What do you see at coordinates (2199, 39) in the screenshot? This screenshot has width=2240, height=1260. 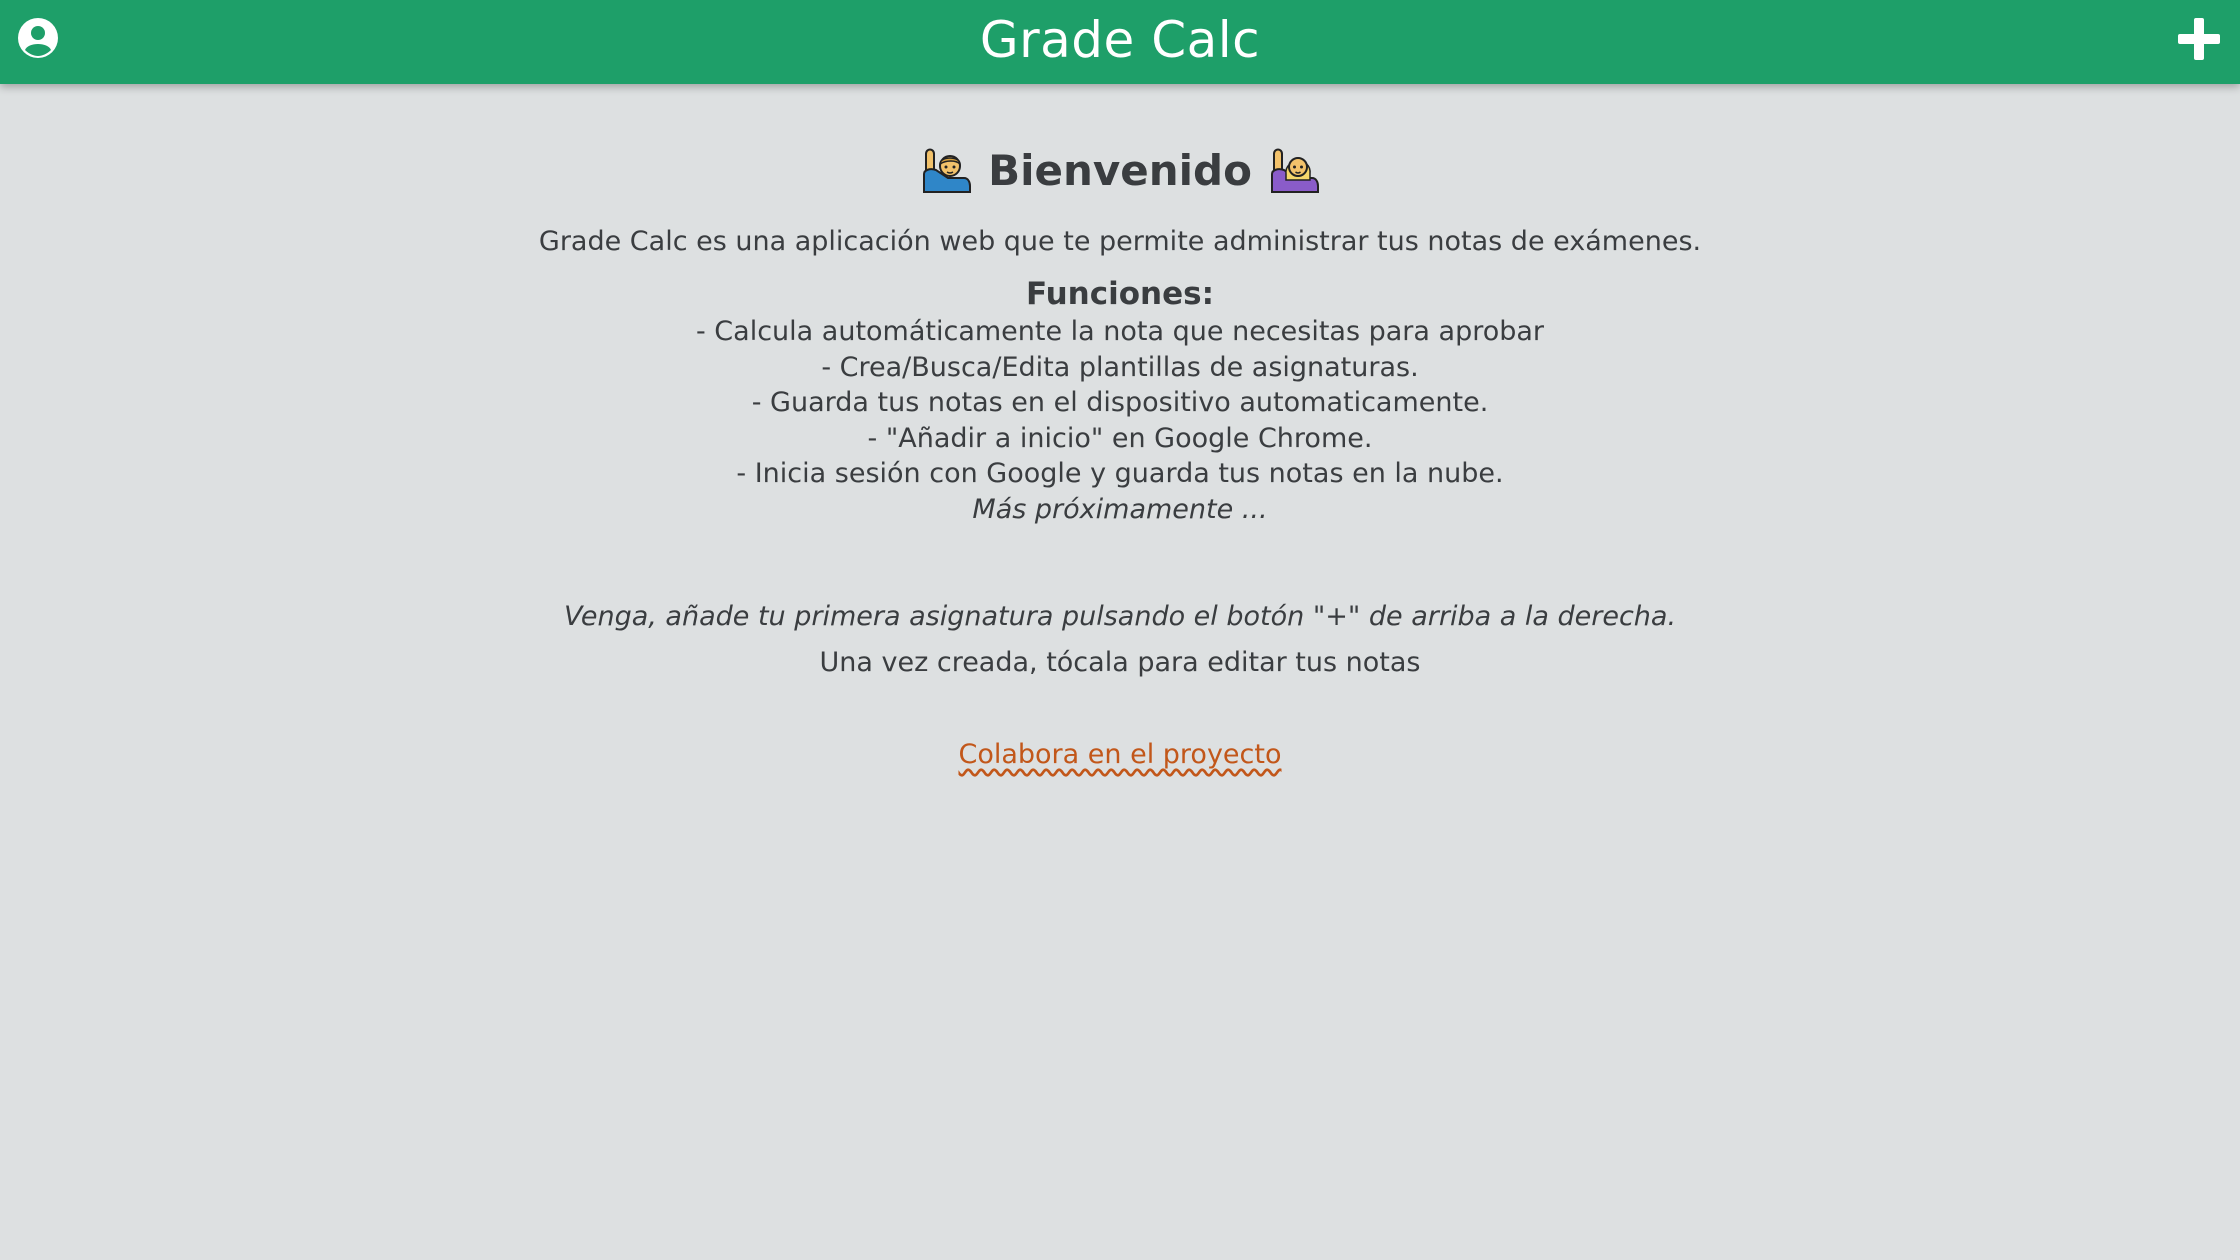 I see `plus-icon` at bounding box center [2199, 39].